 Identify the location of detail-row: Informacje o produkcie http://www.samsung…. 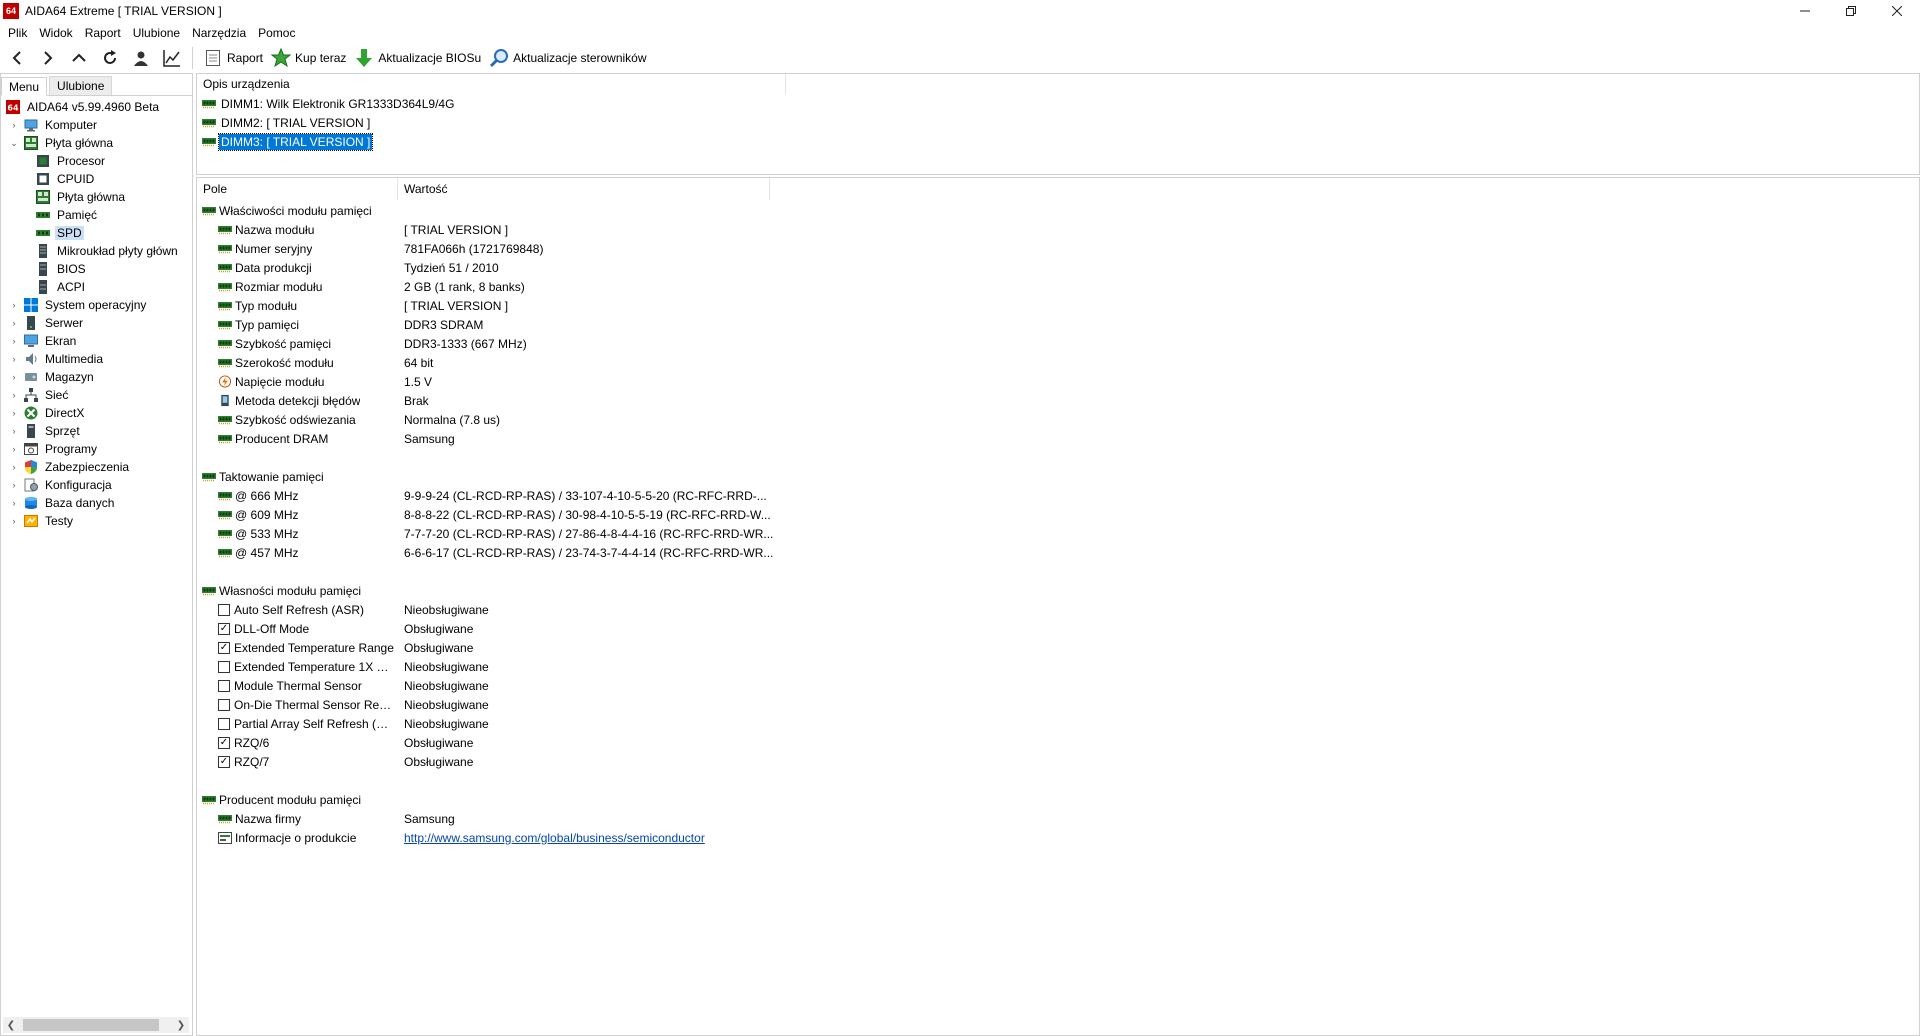
(1058, 837).